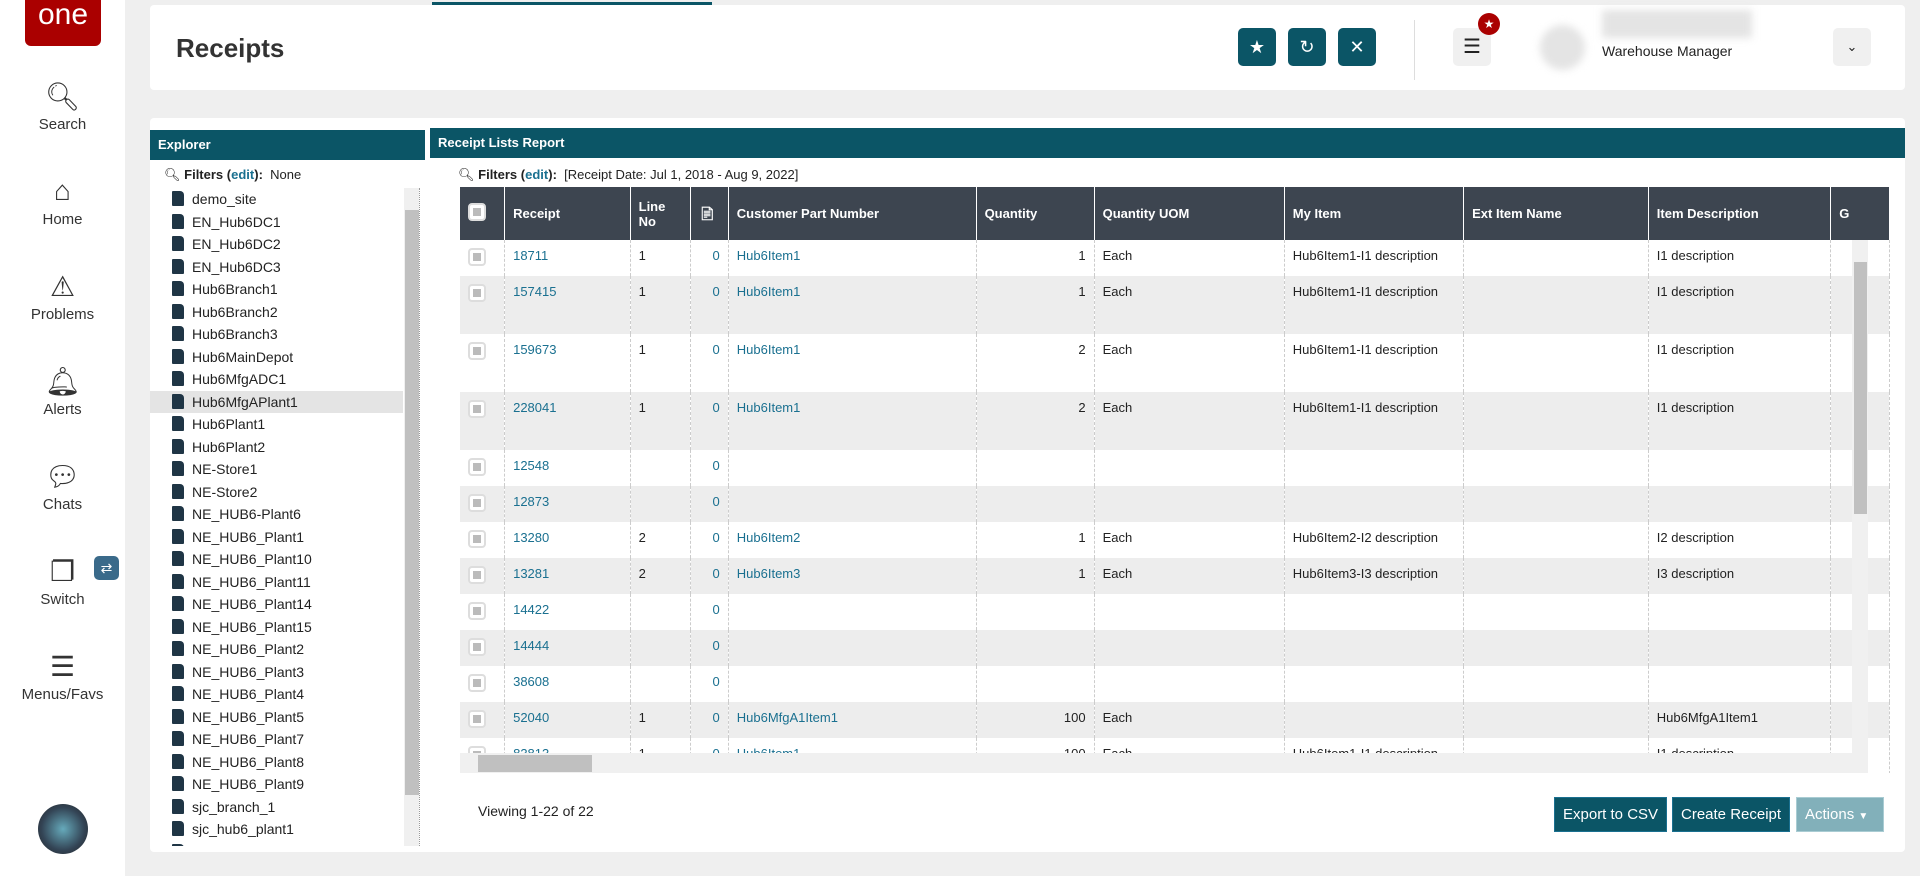 The image size is (1920, 876). What do you see at coordinates (232, 357) in the screenshot?
I see `tree-item: Hub6MainDepot` at bounding box center [232, 357].